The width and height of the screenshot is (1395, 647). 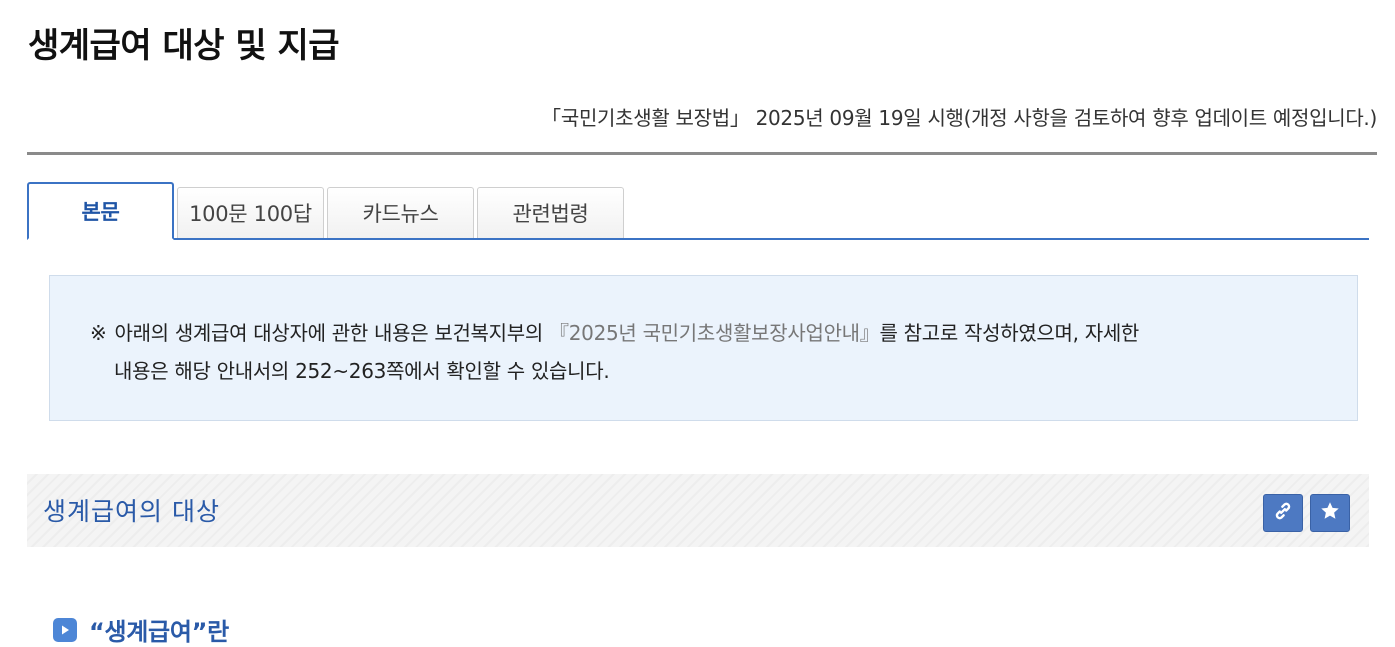 What do you see at coordinates (550, 212) in the screenshot?
I see `tab-related-laws: 관련법령` at bounding box center [550, 212].